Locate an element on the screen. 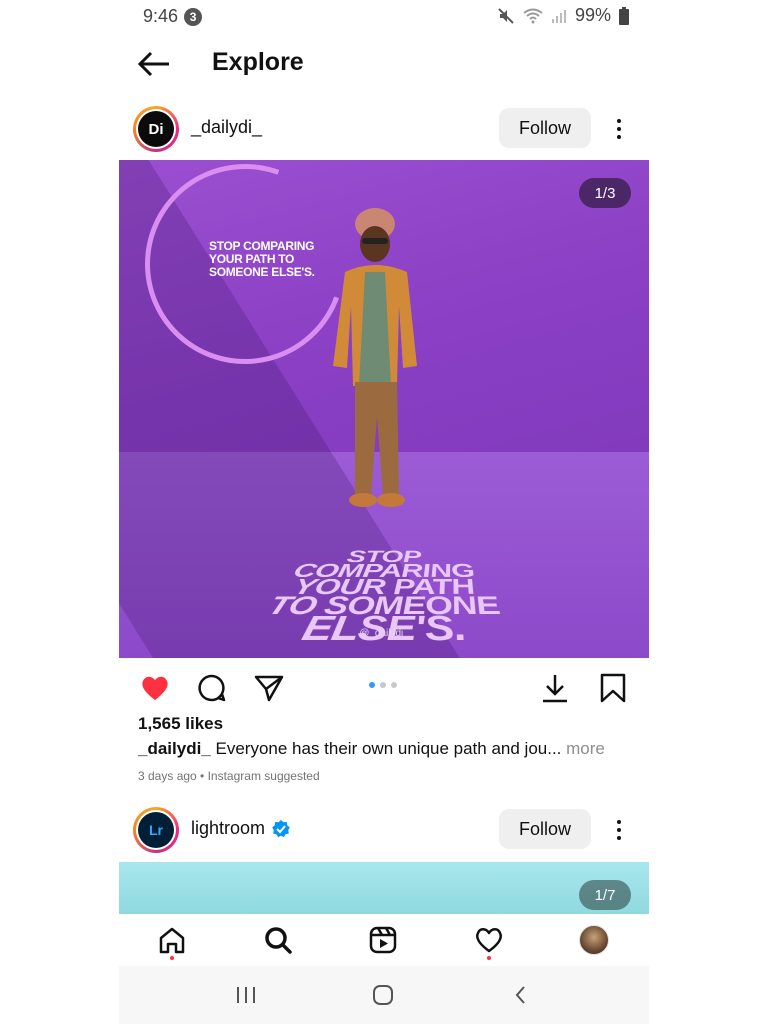 The image size is (768, 1024). post-username: _dailydi_ is located at coordinates (226, 127).